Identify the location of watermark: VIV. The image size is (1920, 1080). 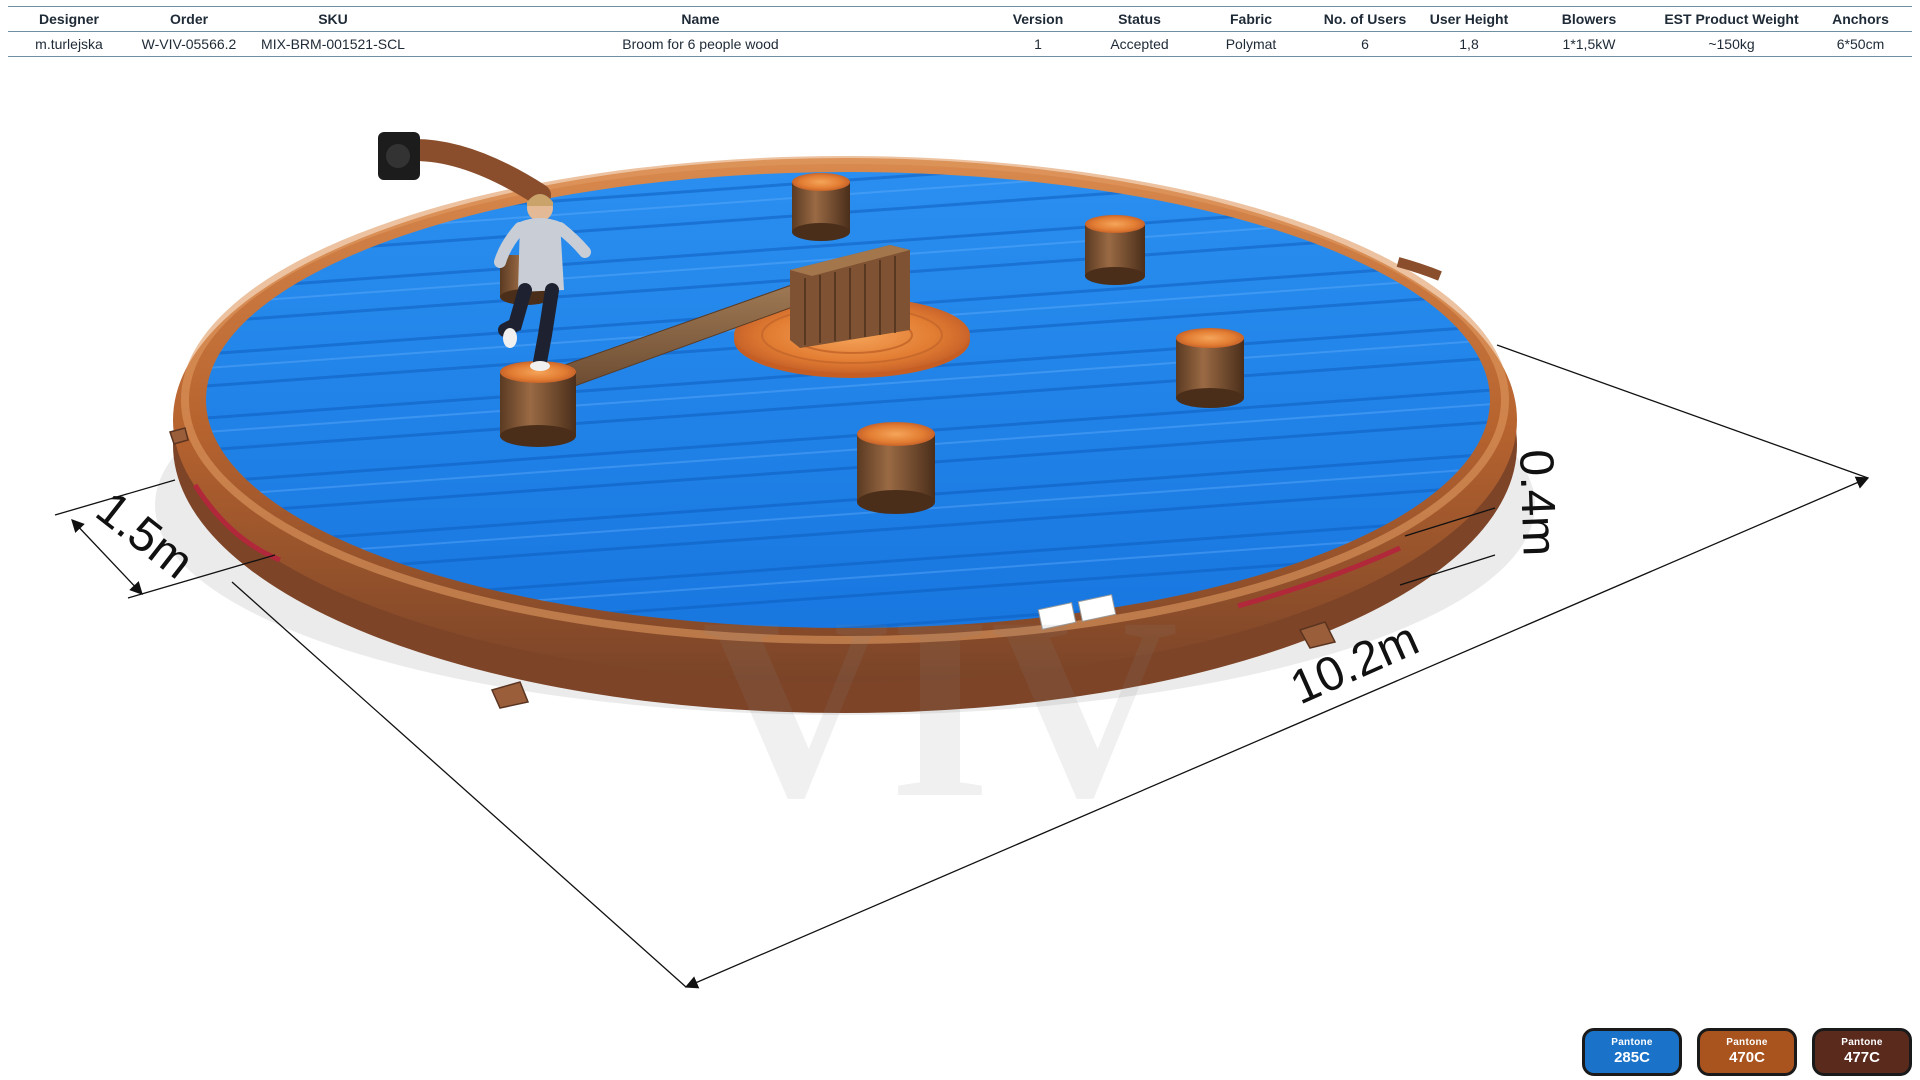
(940, 708).